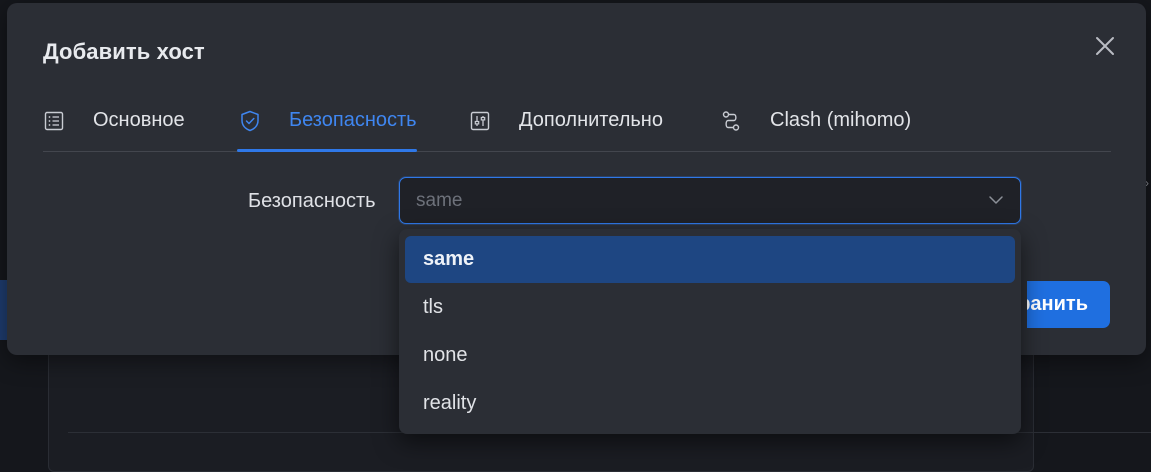 Image resolution: width=1151 pixels, height=472 pixels. Describe the element at coordinates (250, 121) in the screenshot. I see `shield-icon` at that location.